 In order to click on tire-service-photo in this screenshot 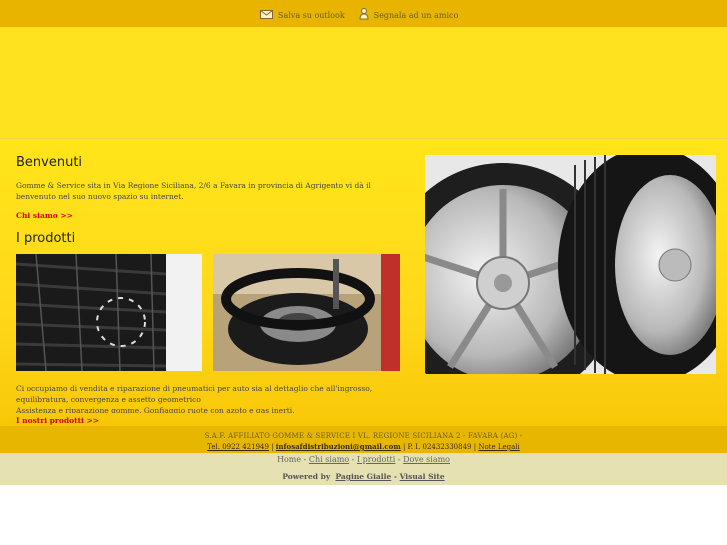, I will do `click(306, 312)`.